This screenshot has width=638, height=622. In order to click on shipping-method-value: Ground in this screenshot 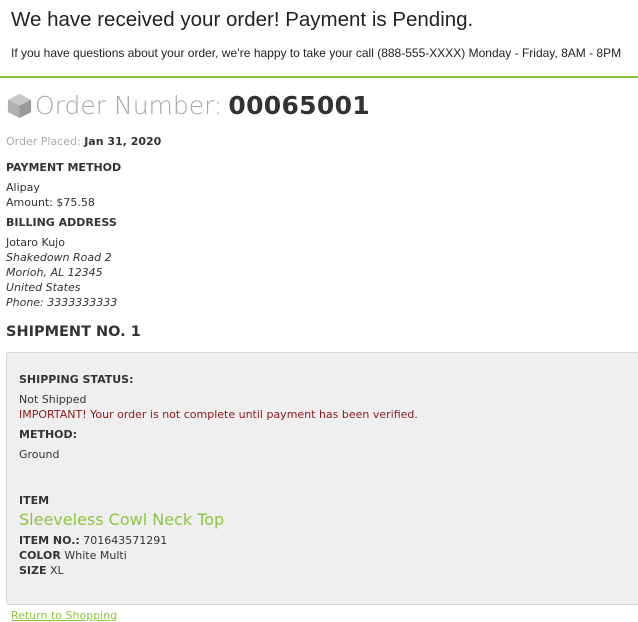, I will do `click(39, 454)`.